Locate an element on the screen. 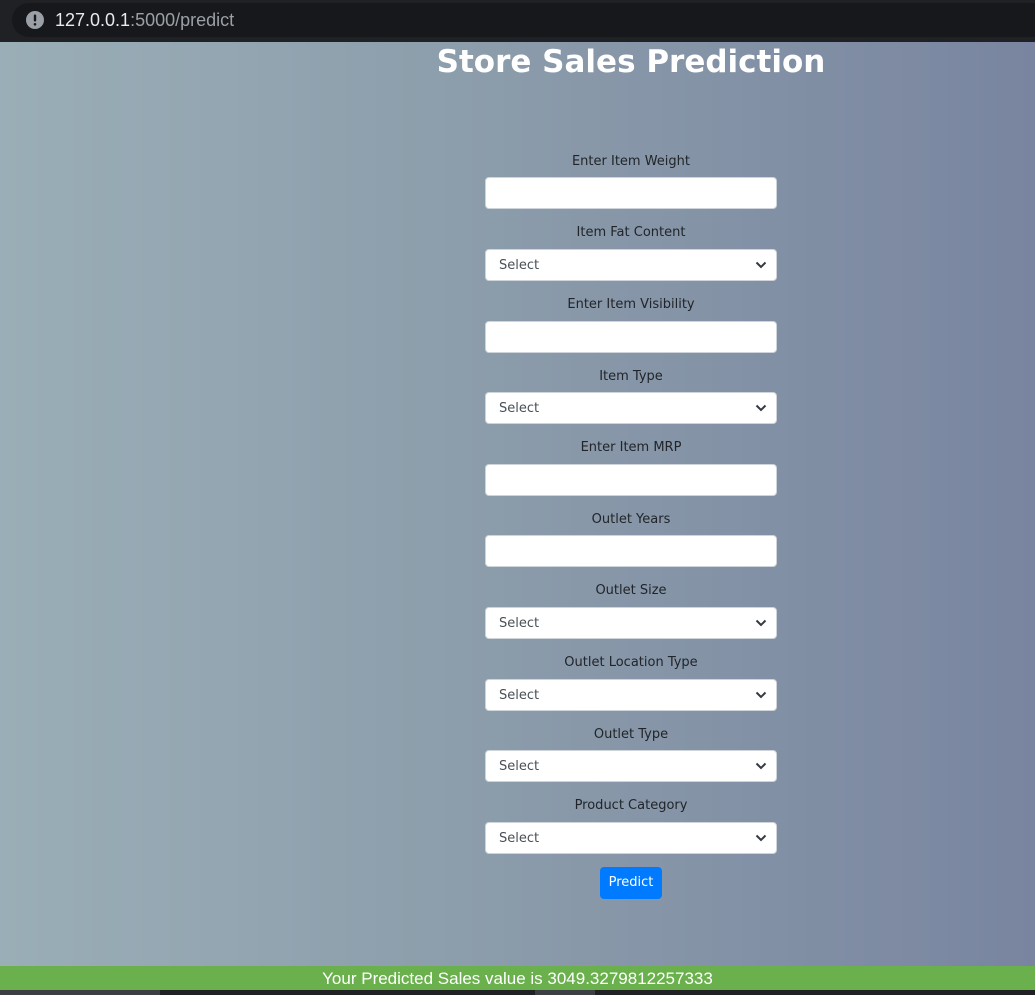 This screenshot has width=1035, height=995. fat-content-label: Item Fat Content is located at coordinates (631, 232).